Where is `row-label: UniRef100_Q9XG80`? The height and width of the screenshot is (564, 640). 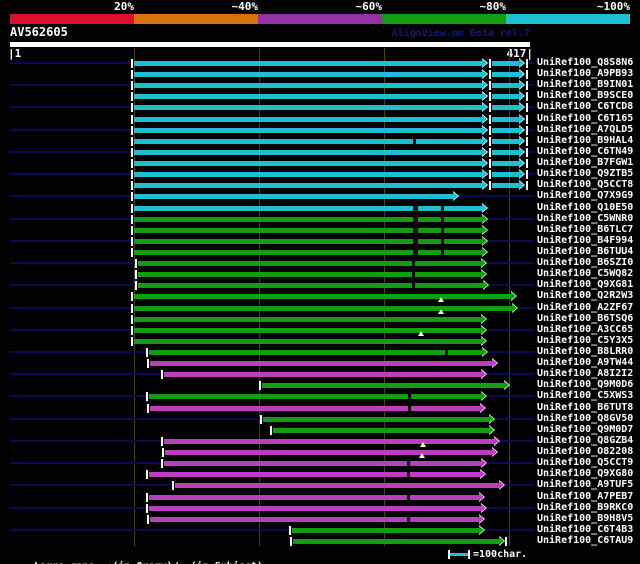
row-label: UniRef100_Q9XG80 is located at coordinates (585, 473).